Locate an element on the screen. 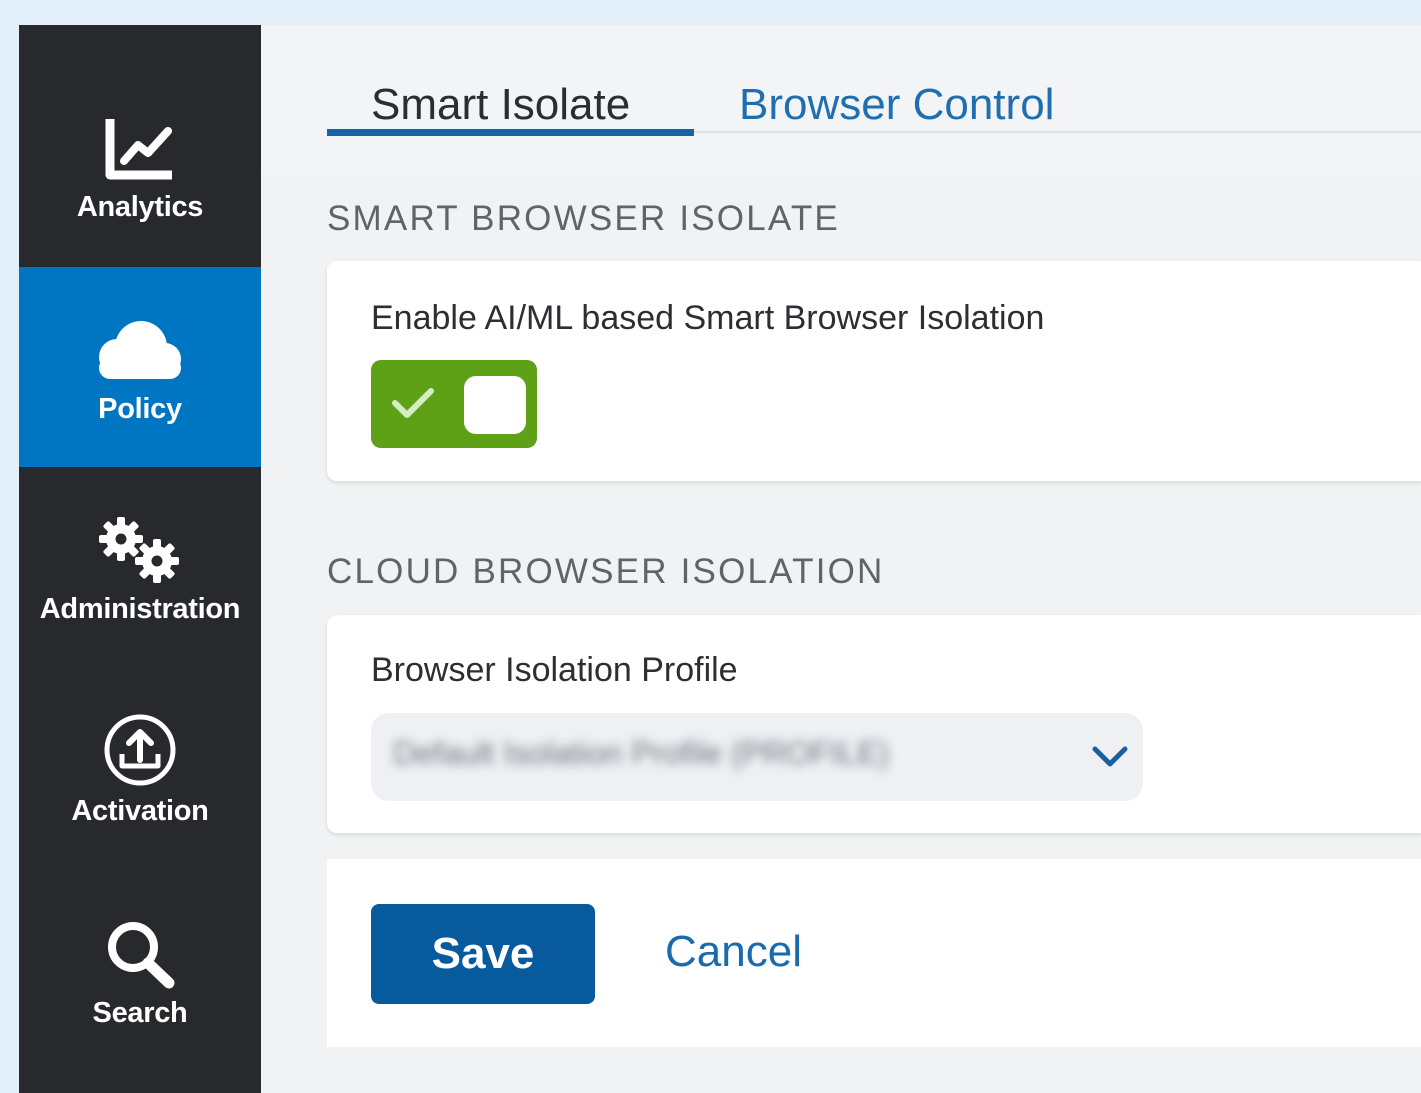  sidebar-item-activation: Activation is located at coordinates (140, 767).